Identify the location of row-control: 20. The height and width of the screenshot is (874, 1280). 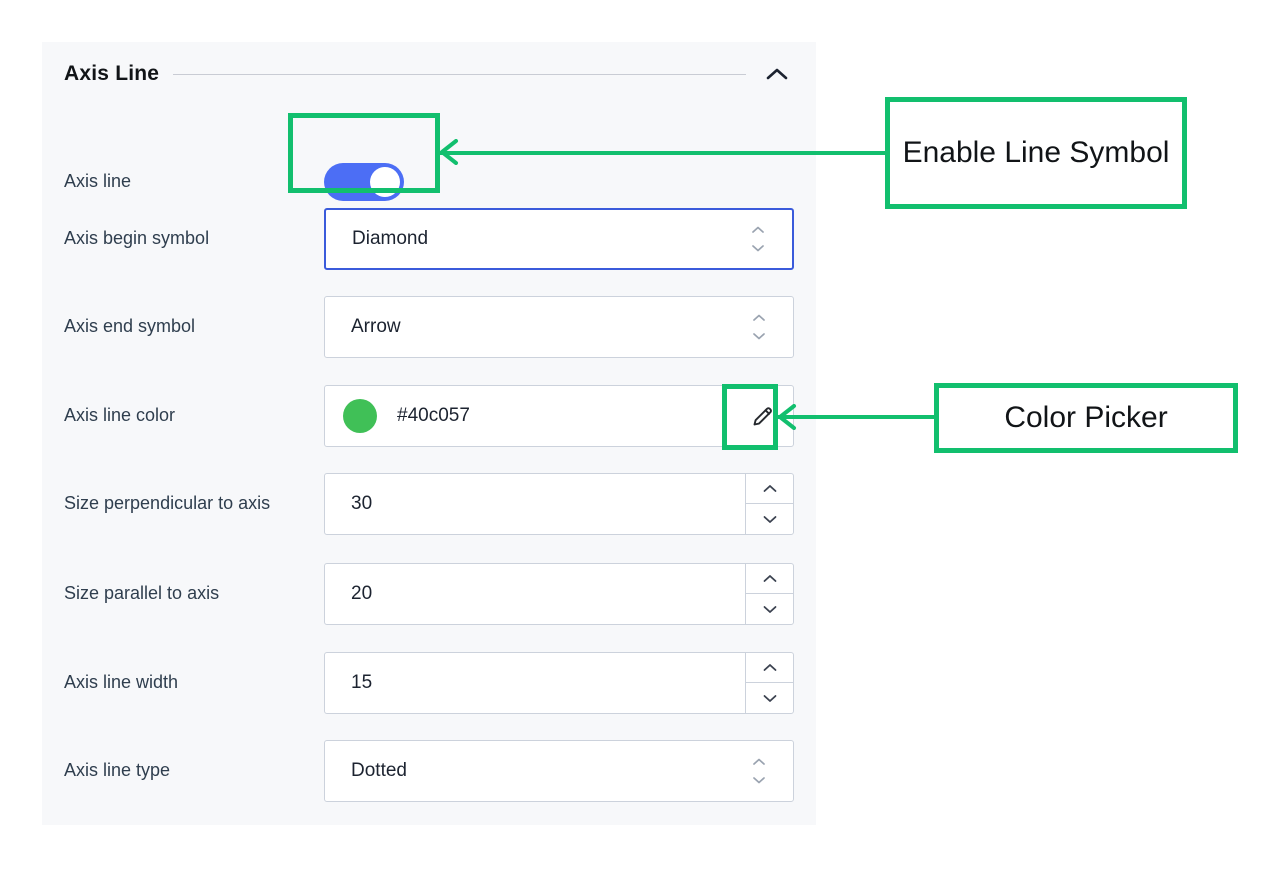
(559, 594).